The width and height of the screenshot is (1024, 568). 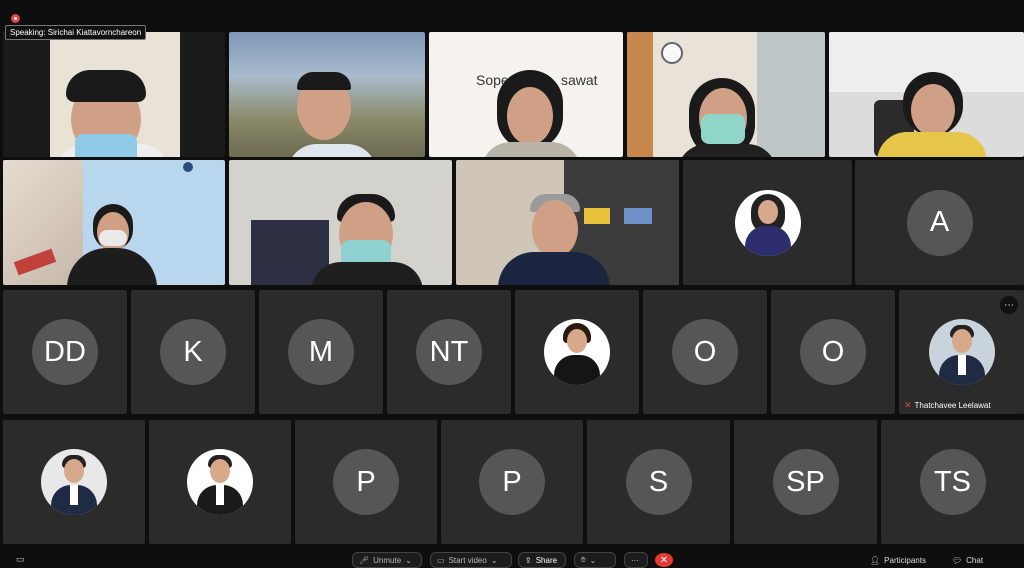 I want to click on participant-name: Thatchavee Leelawat, so click(x=952, y=405).